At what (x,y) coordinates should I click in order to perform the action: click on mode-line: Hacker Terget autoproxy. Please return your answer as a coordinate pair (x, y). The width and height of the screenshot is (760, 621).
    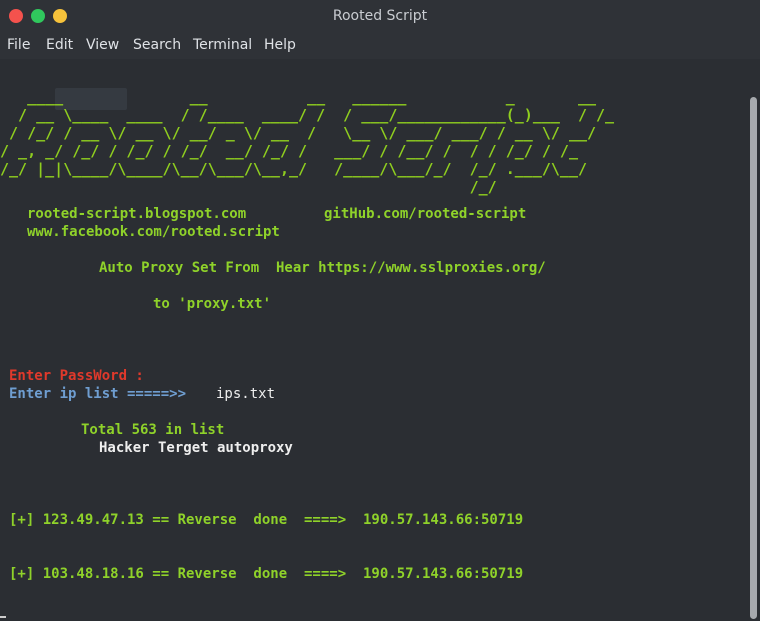
    Looking at the image, I should click on (196, 448).